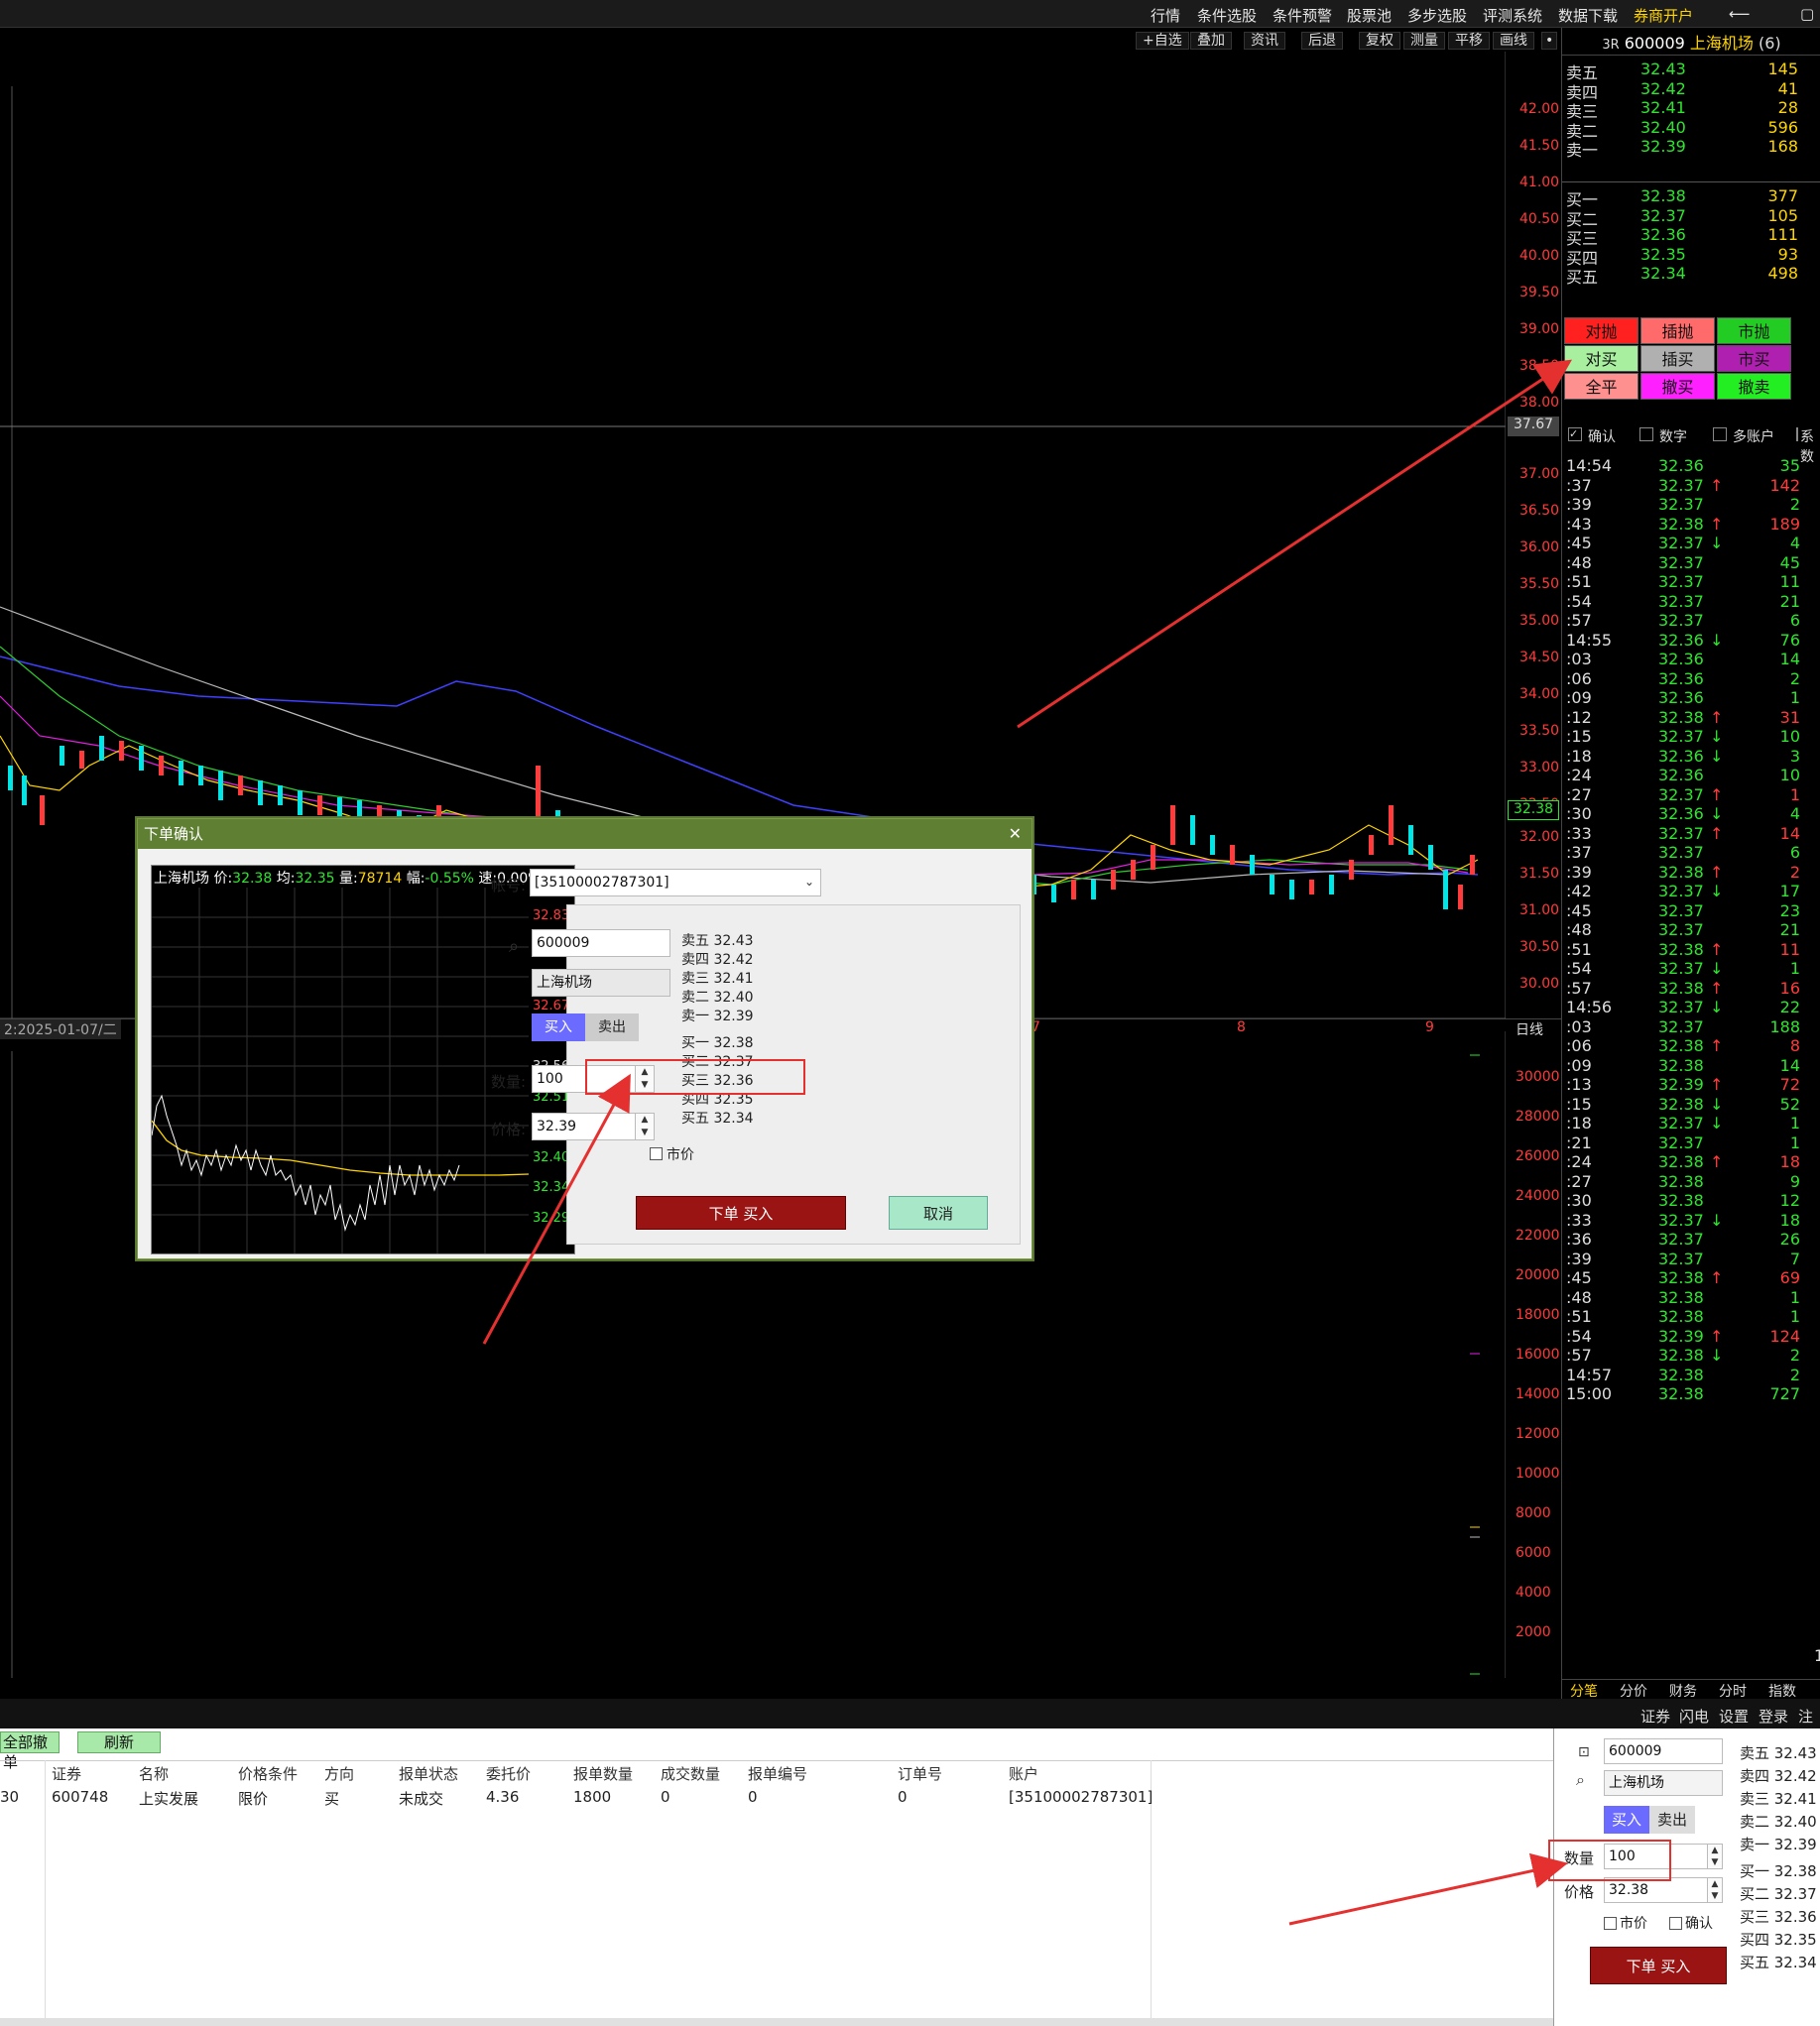 The height and width of the screenshot is (2026, 1820). I want to click on arrow-to-qty, so click(556, 1209).